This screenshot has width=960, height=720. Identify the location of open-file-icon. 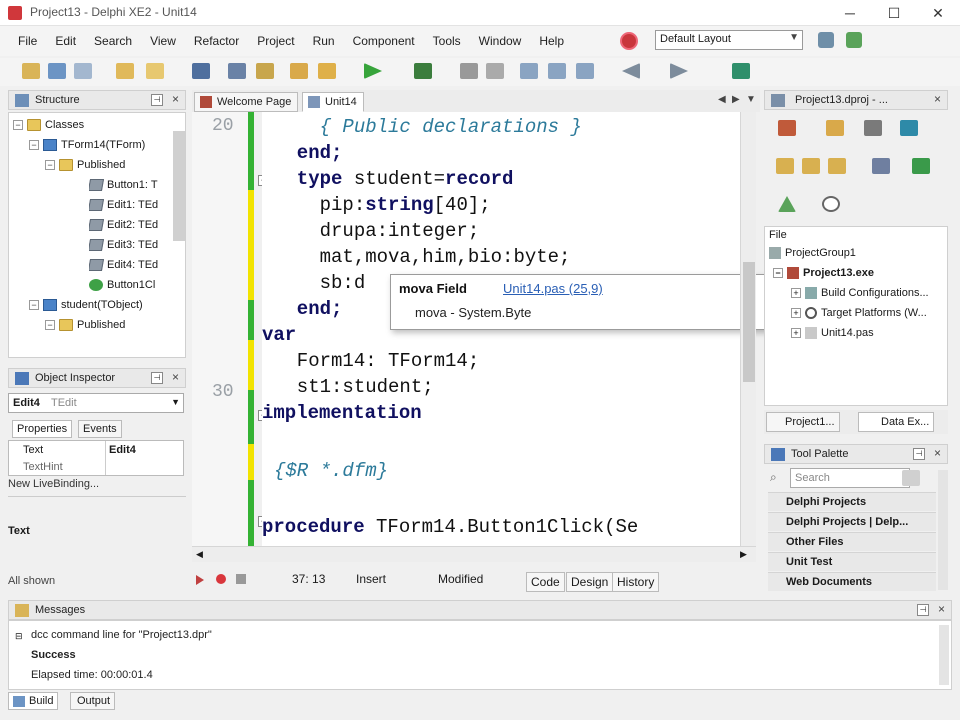
(265, 71).